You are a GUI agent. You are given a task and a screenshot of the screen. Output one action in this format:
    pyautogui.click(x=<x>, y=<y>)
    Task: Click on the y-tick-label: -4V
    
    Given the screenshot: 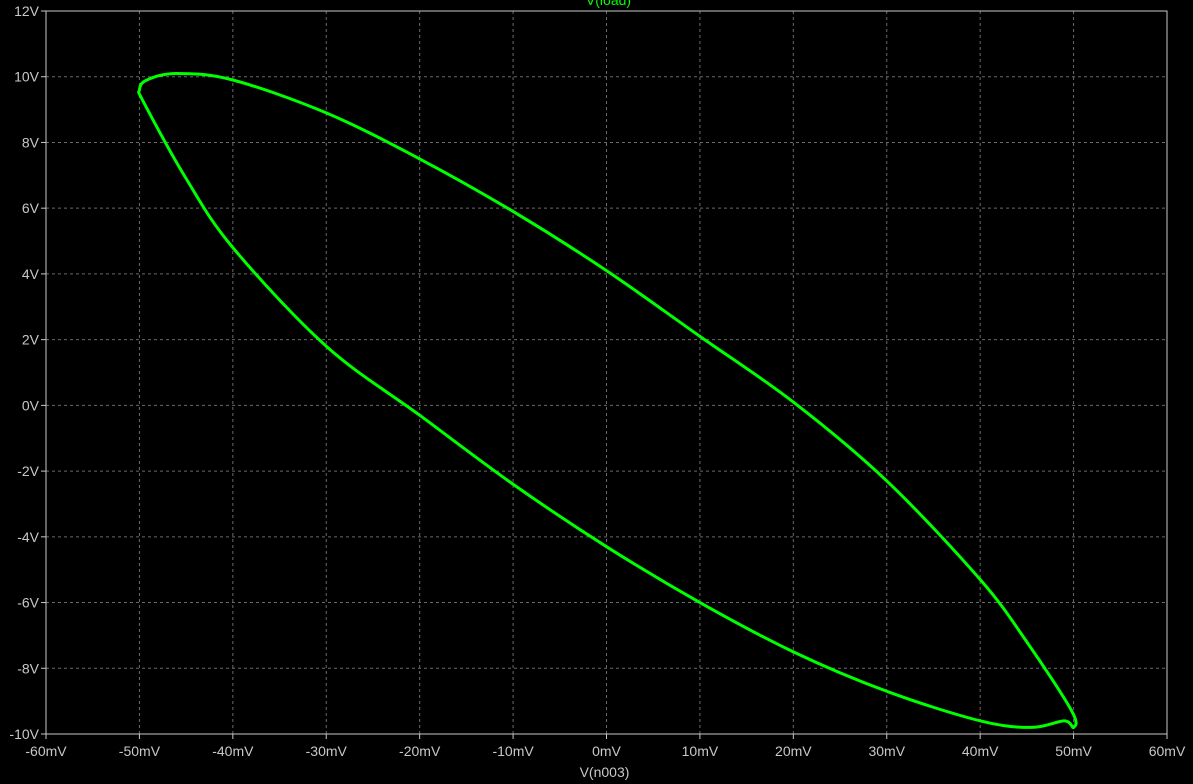 What is the action you would take?
    pyautogui.click(x=28, y=537)
    